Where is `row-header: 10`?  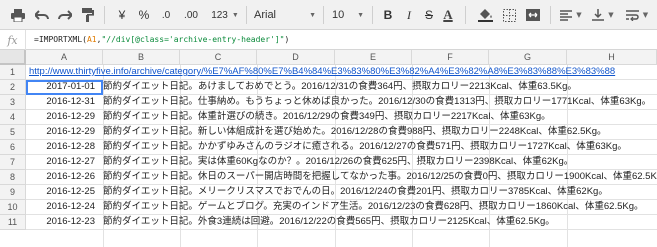 row-header: 10 is located at coordinates (13, 207).